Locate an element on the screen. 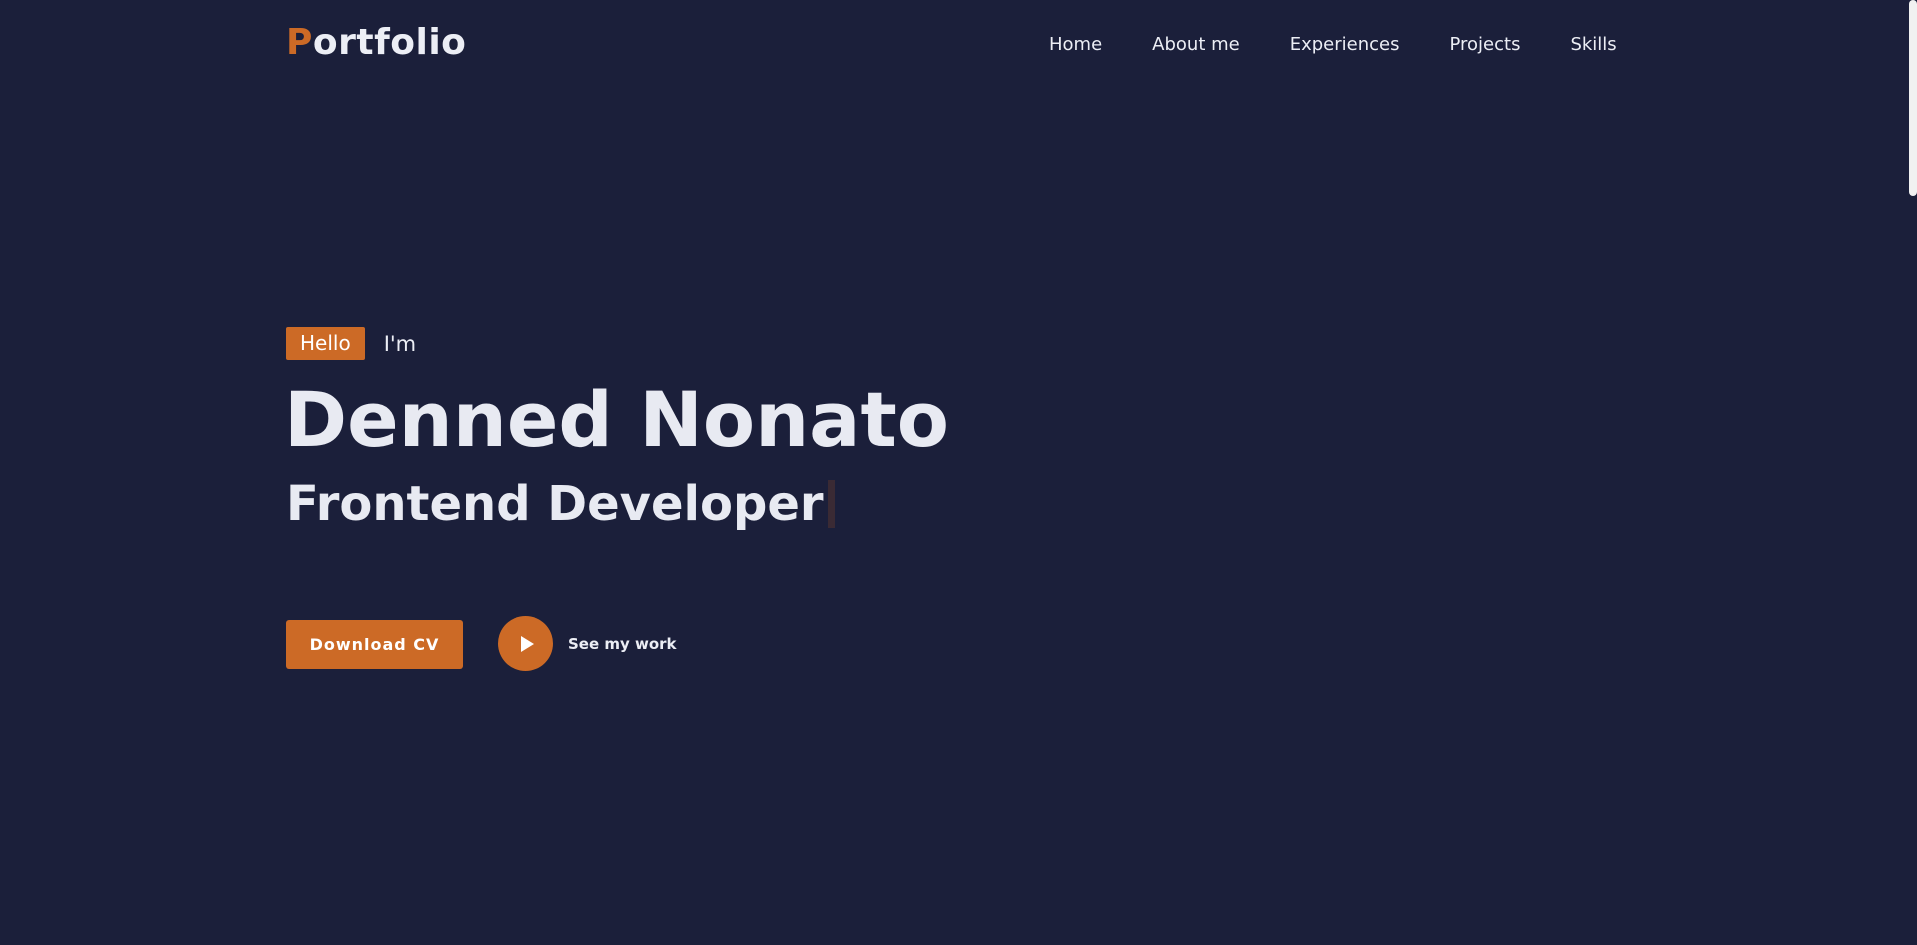 This screenshot has width=1917, height=945. hello-badge: Hello is located at coordinates (325, 343).